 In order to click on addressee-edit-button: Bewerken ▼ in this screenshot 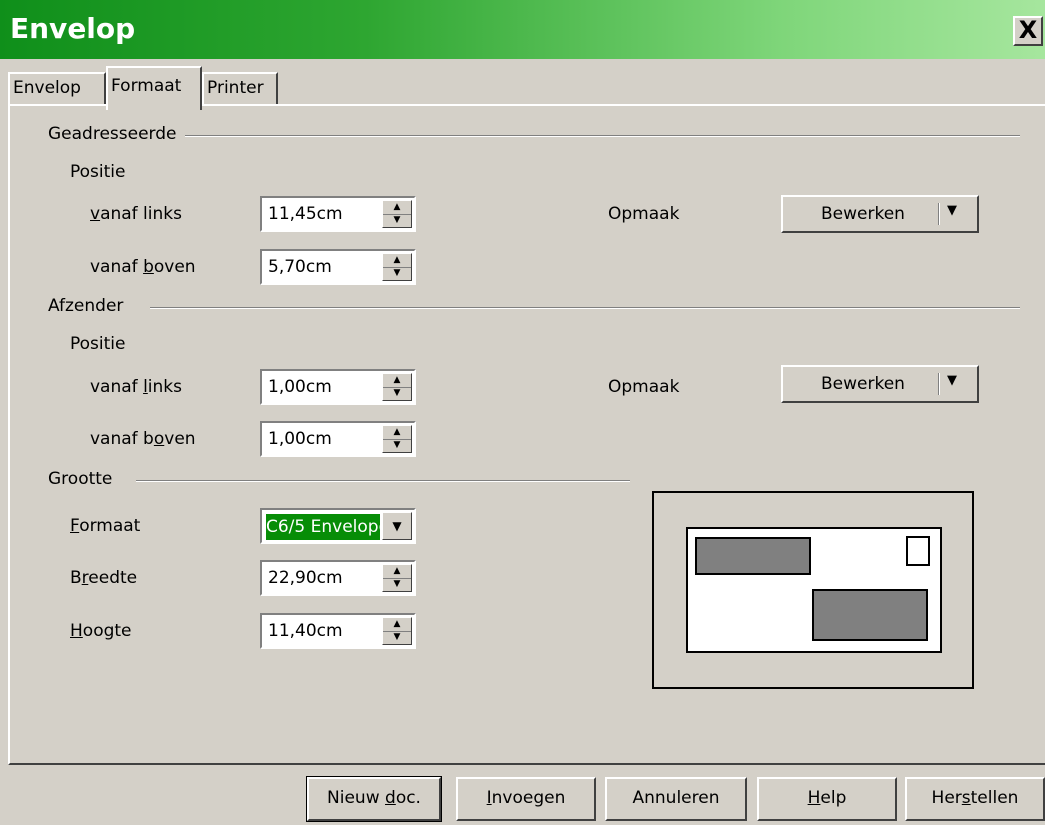, I will do `click(880, 214)`.